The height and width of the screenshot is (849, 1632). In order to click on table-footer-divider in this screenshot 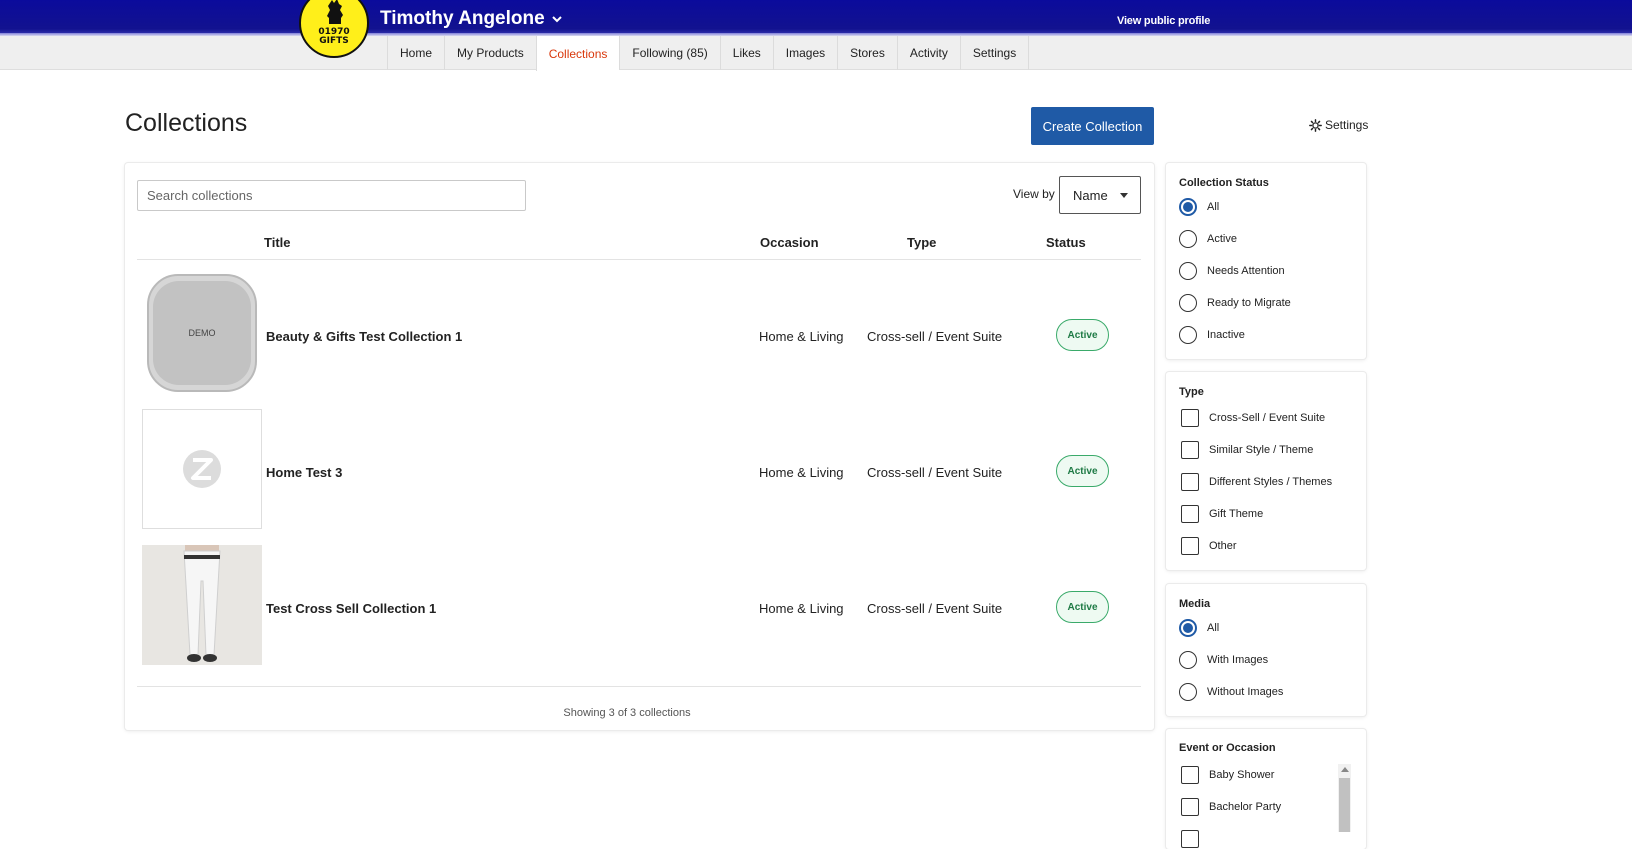, I will do `click(639, 686)`.